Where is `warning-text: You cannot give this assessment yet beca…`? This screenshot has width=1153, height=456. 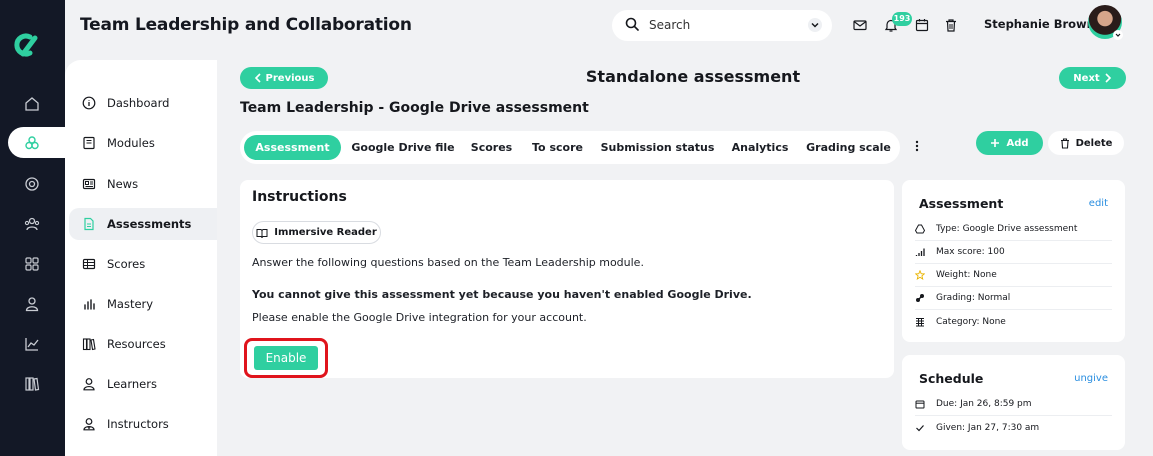
warning-text: You cannot give this assessment yet beca… is located at coordinates (502, 294).